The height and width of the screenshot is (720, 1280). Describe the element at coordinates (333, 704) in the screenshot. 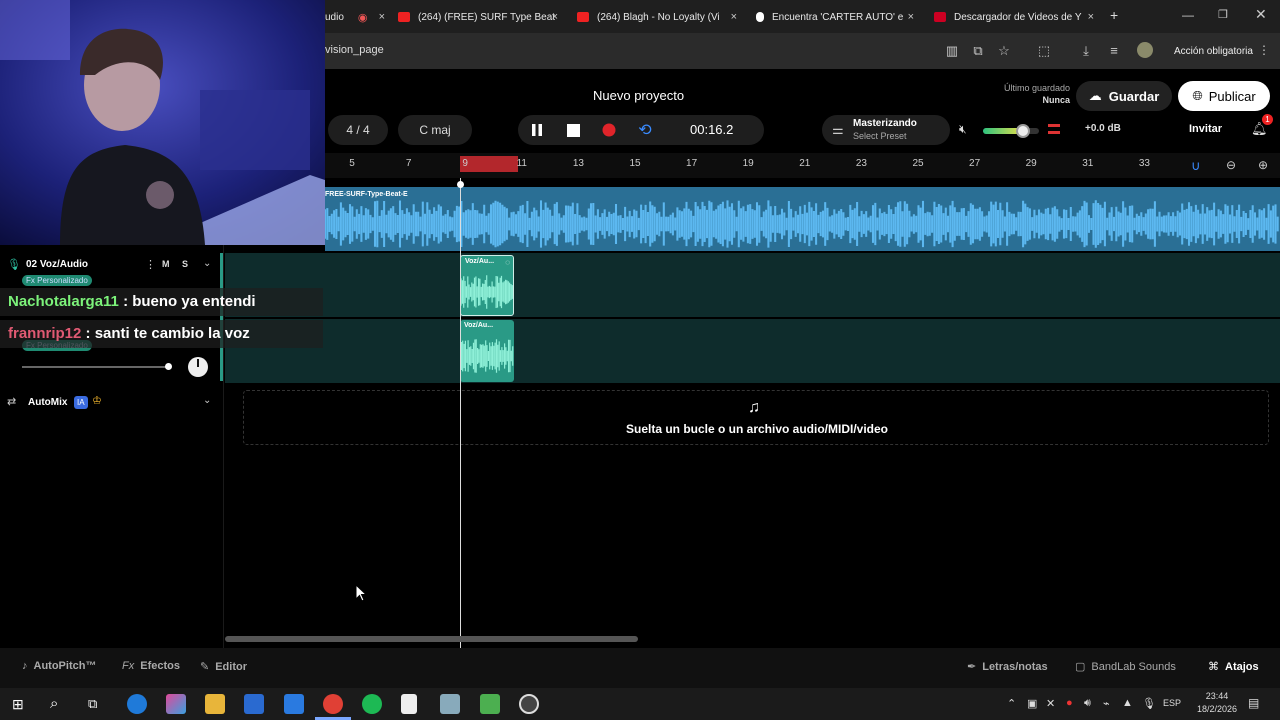

I see `chrome-icon` at that location.